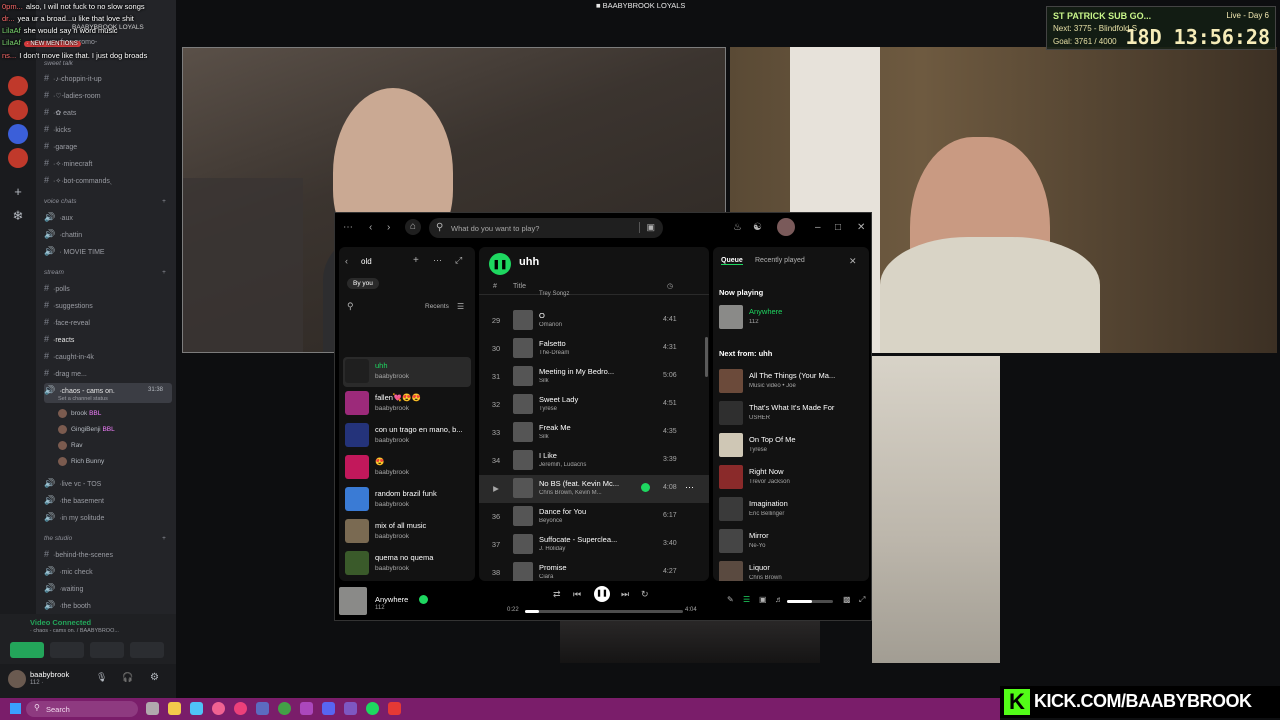 The height and width of the screenshot is (720, 1280). What do you see at coordinates (107, 650) in the screenshot?
I see `activities-button` at bounding box center [107, 650].